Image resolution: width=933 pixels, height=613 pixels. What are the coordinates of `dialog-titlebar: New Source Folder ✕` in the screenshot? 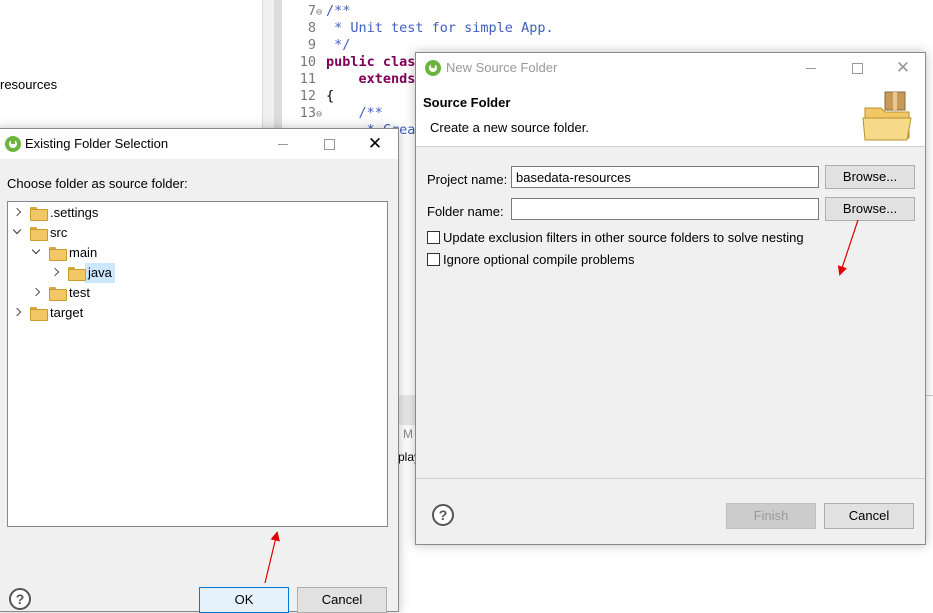 It's located at (670, 68).